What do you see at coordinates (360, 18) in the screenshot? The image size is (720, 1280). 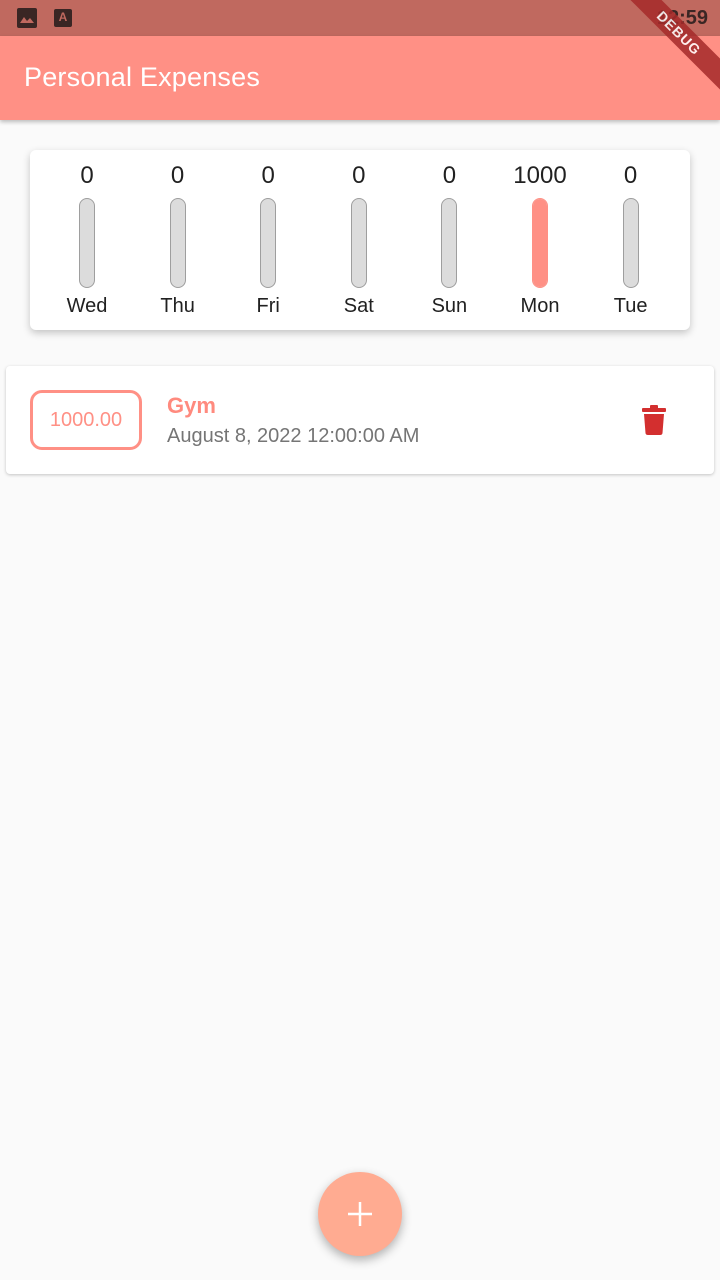 I see `status-bar: A 12:59` at bounding box center [360, 18].